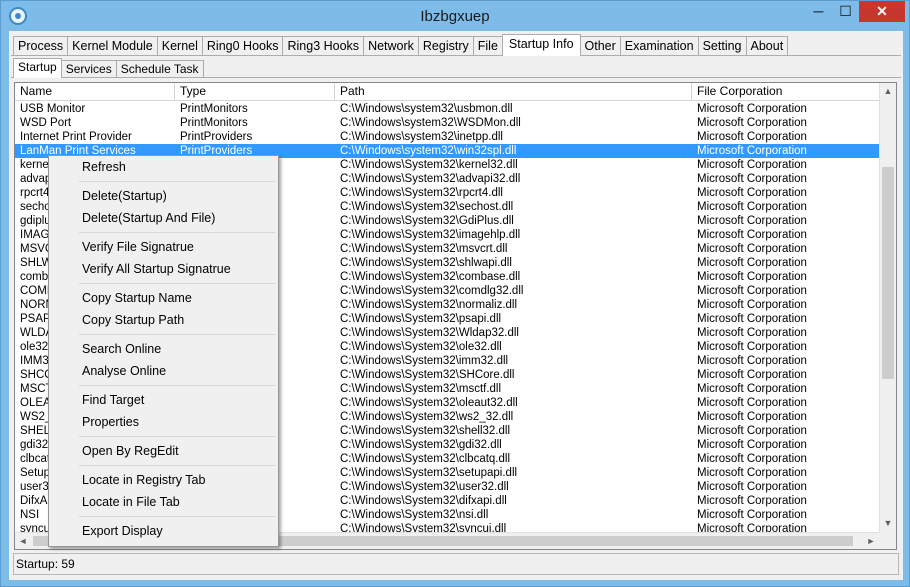 This screenshot has height=587, width=910. Describe the element at coordinates (163, 269) in the screenshot. I see `menu-item-verify-all-startup-signatrue: Verify All Startup Signatrue` at that location.